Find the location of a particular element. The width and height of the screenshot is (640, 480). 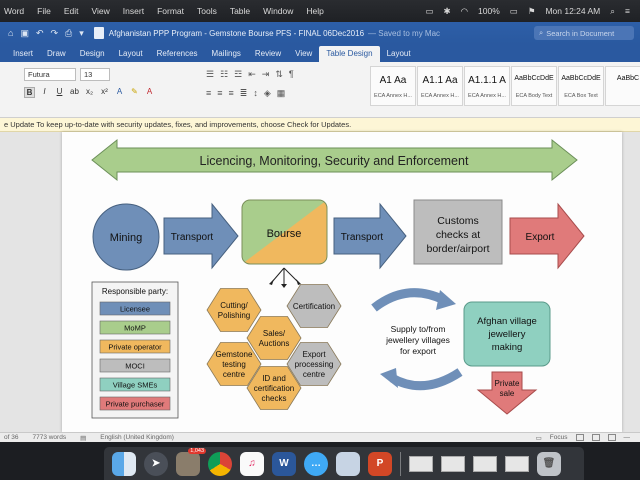

text-effects-icon: A is located at coordinates (119, 92).